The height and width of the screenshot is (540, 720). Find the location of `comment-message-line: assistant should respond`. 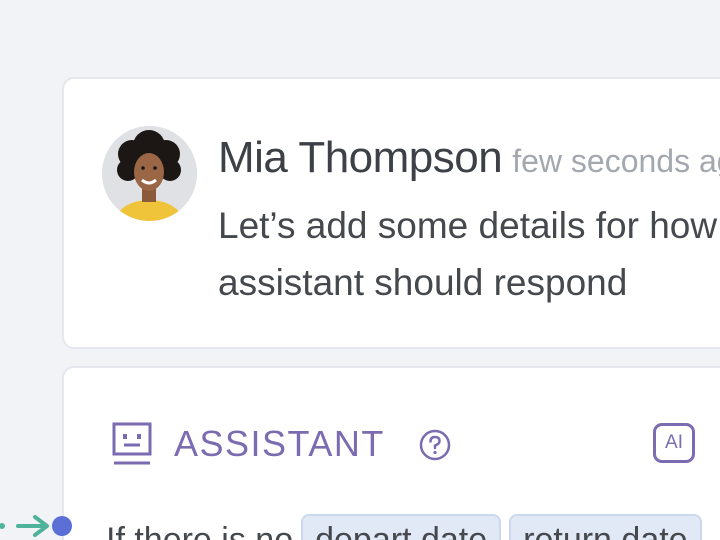

comment-message-line: assistant should respond is located at coordinates (423, 282).